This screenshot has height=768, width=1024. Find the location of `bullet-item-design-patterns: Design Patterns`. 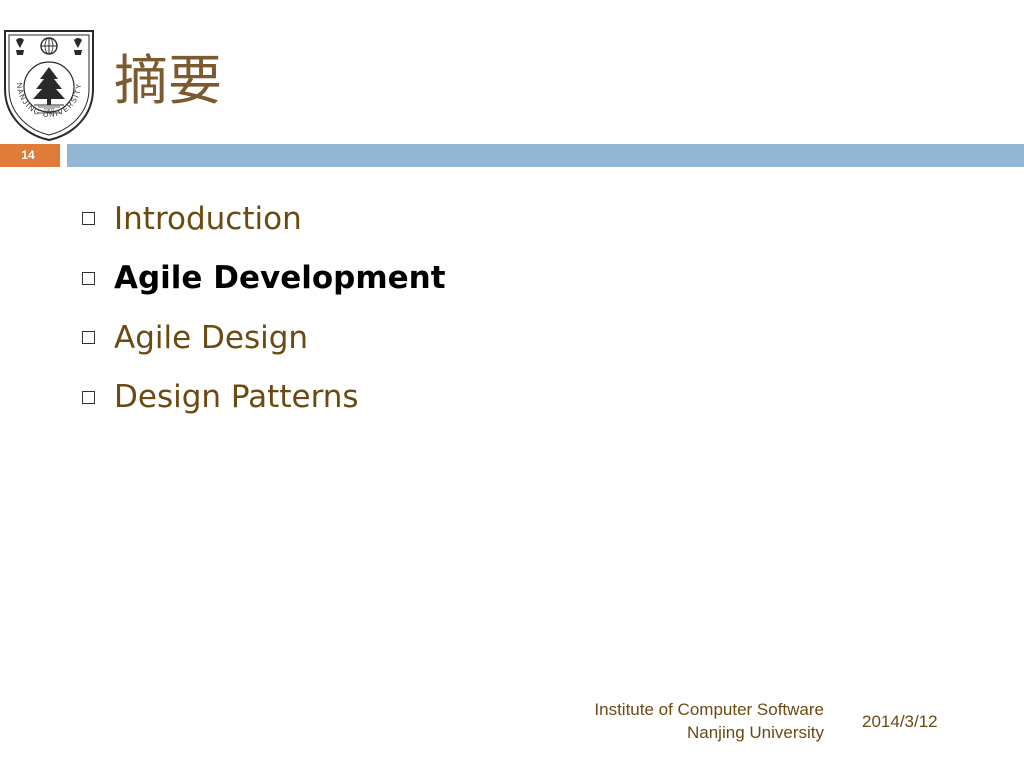

bullet-item-design-patterns: Design Patterns is located at coordinates (264, 398).